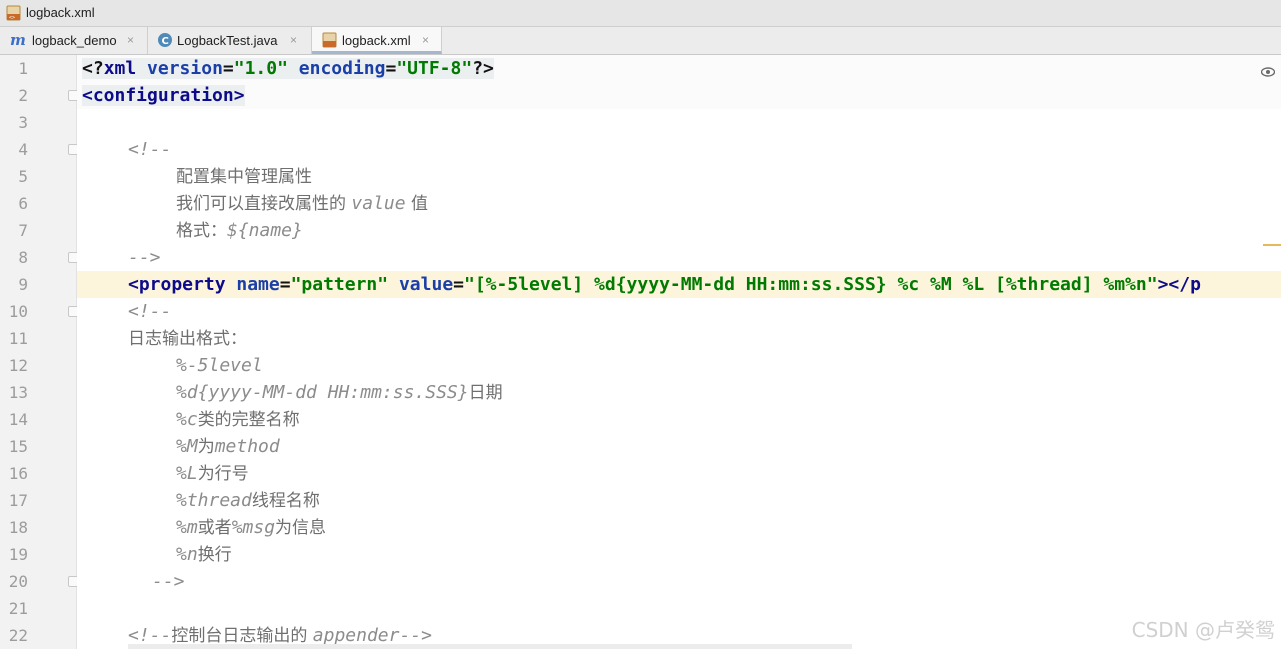 This screenshot has height=649, width=1281. Describe the element at coordinates (23, 95) in the screenshot. I see `line-number: 2` at that location.